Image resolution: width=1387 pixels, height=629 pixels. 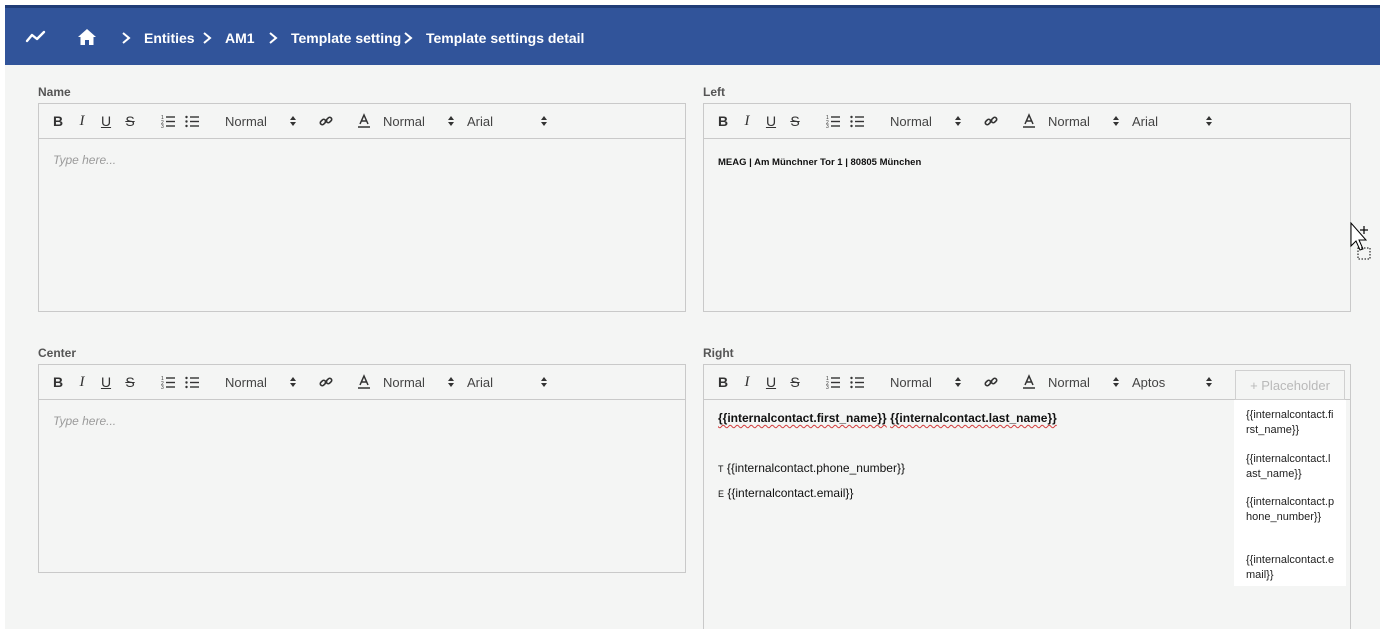 What do you see at coordinates (802, 418) in the screenshot?
I see `first-name-token: {{internalcontact.first_name}}` at bounding box center [802, 418].